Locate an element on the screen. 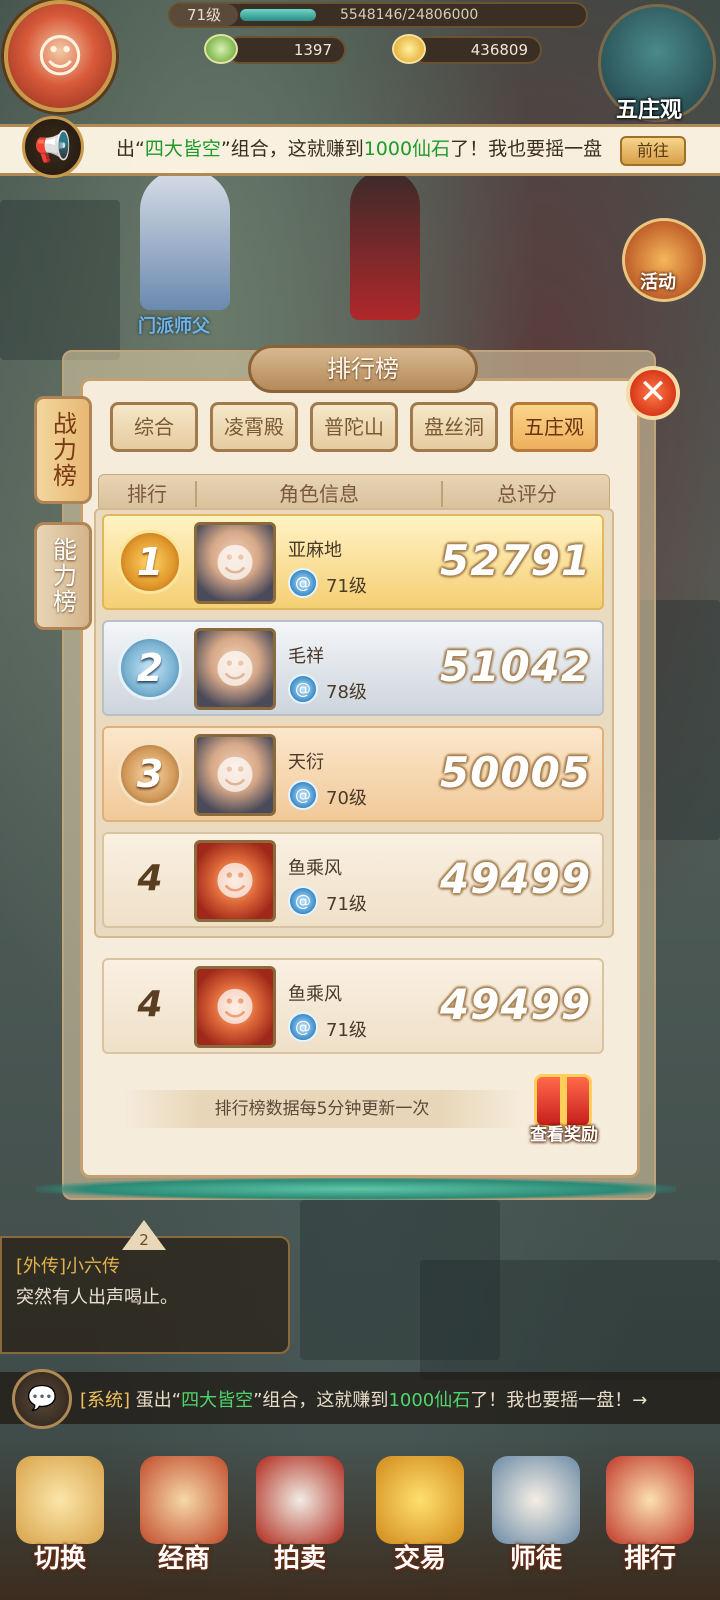 This screenshot has width=720, height=1600. player-name: 毛祥 is located at coordinates (306, 656).